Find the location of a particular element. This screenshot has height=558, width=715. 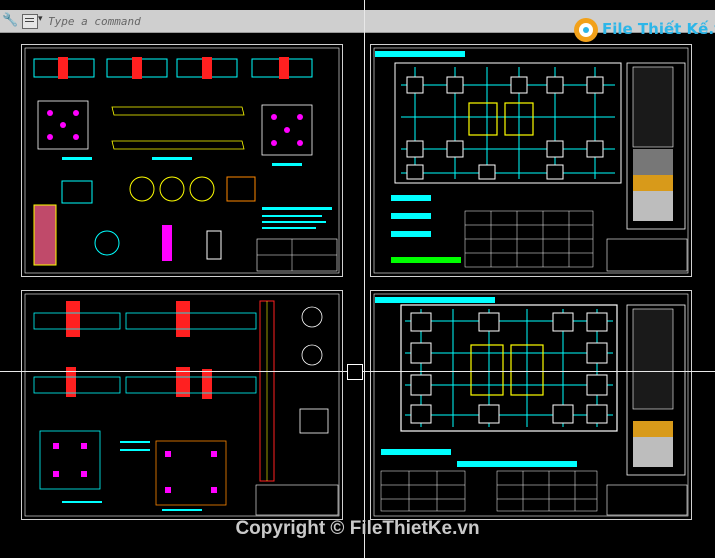

filethietke-logo: File Thiết Kế.vn is located at coordinates (643, 30).